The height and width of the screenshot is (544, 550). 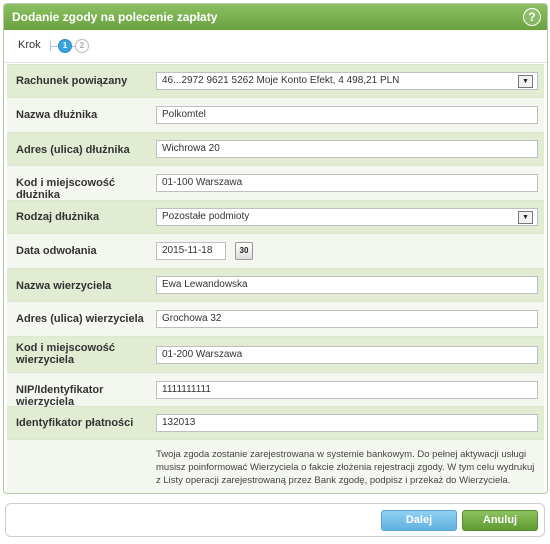 What do you see at coordinates (275, 520) in the screenshot?
I see `button-bar: Dalej Anuluj` at bounding box center [275, 520].